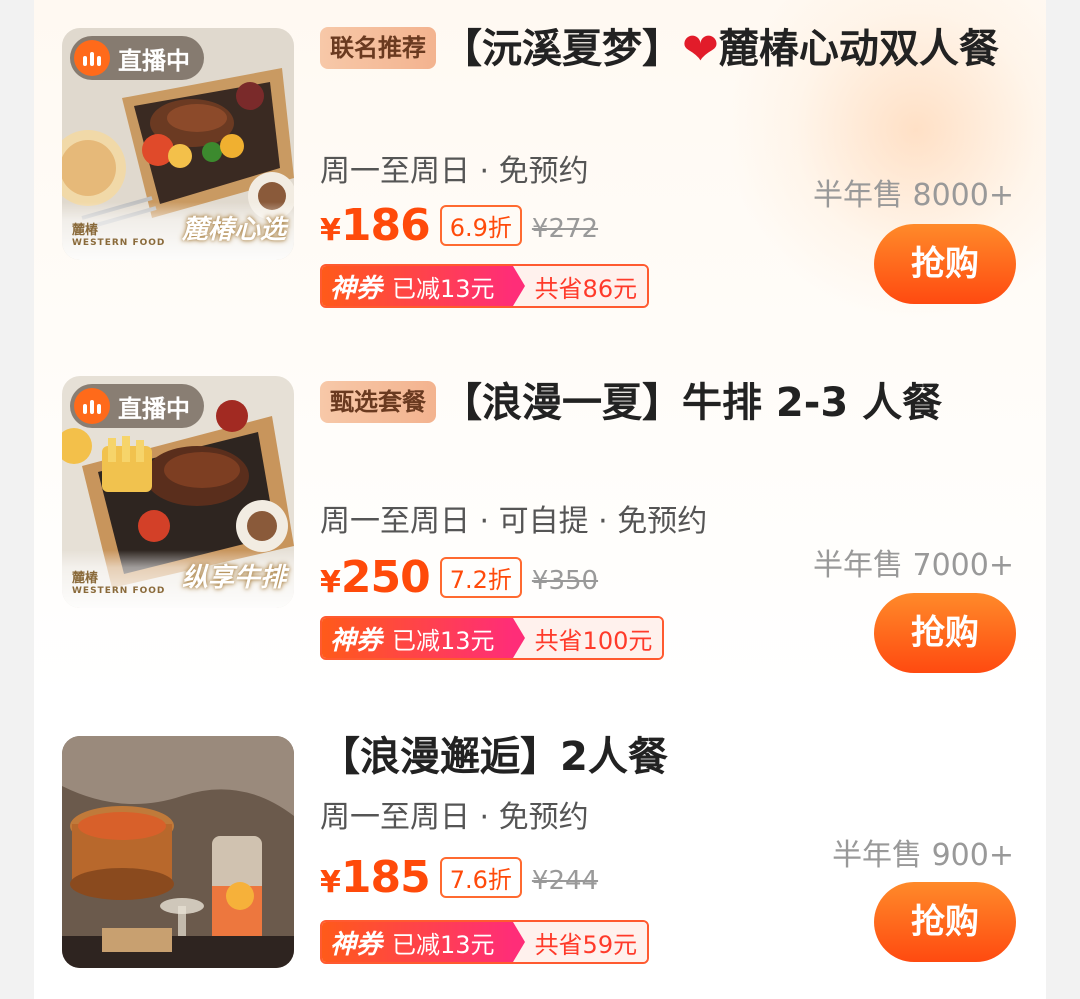 The image size is (1080, 999). What do you see at coordinates (913, 195) in the screenshot?
I see `sales-count: 半年售 8000+` at bounding box center [913, 195].